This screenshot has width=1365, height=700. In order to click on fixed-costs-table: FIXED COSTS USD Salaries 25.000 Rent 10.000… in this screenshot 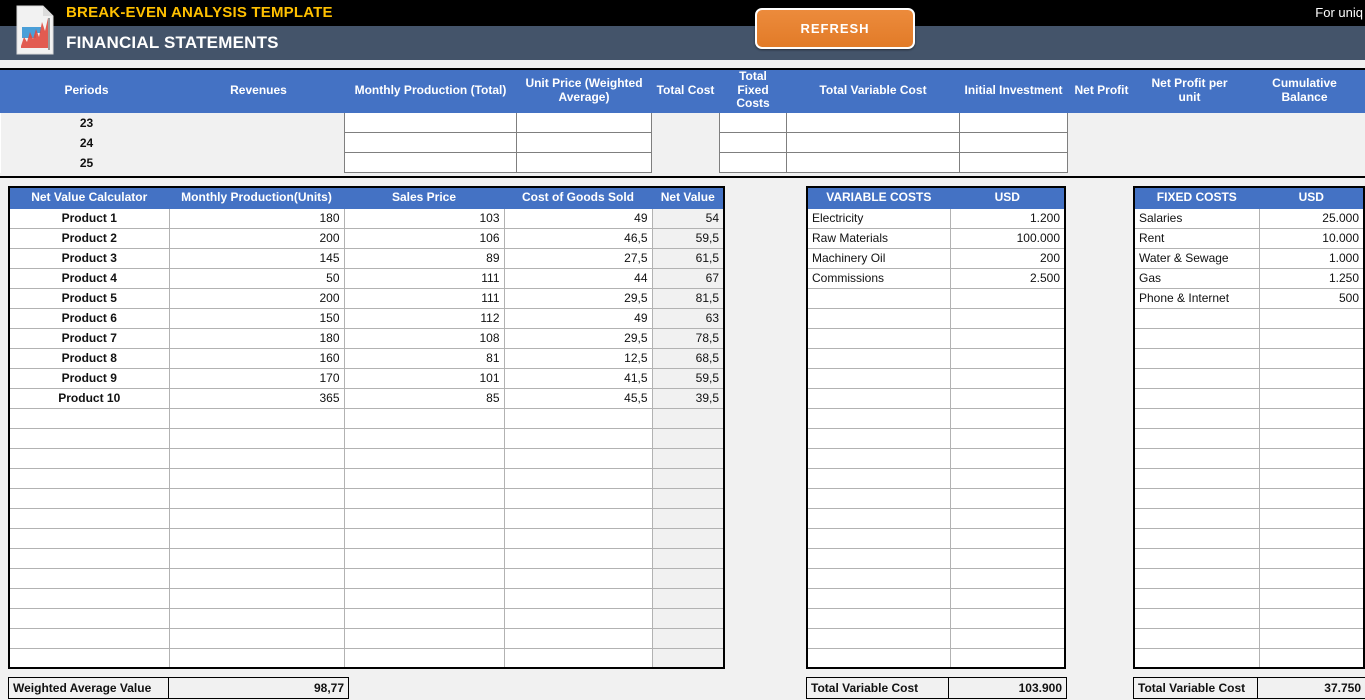, I will do `click(1249, 427)`.